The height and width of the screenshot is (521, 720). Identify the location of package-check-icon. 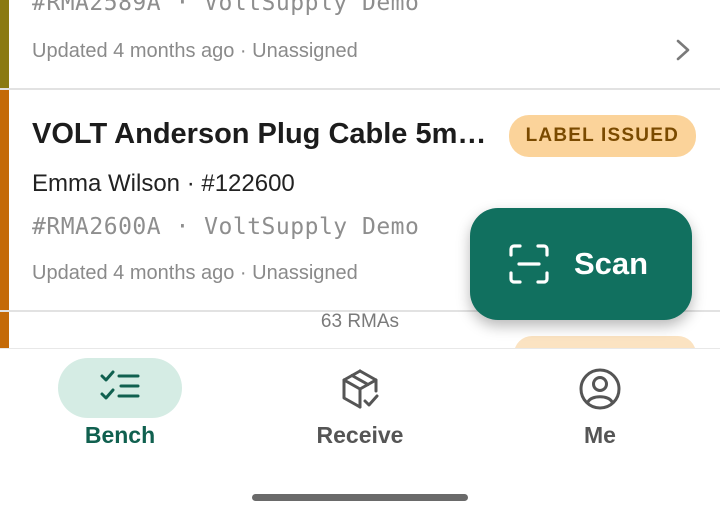
(360, 389).